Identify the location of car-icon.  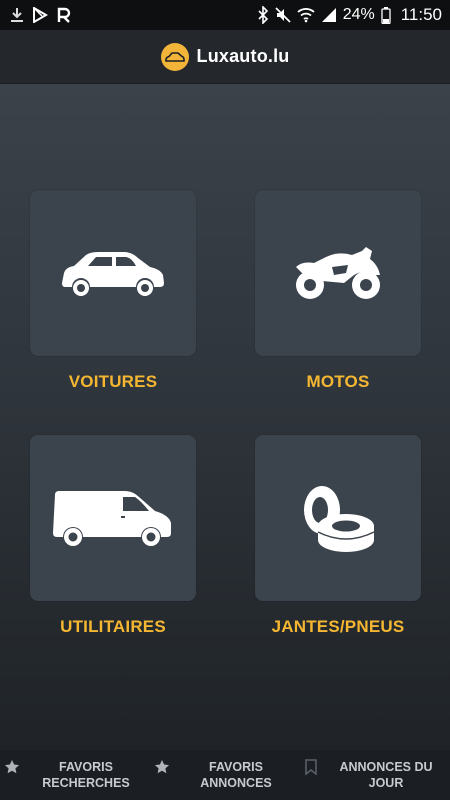
(113, 274).